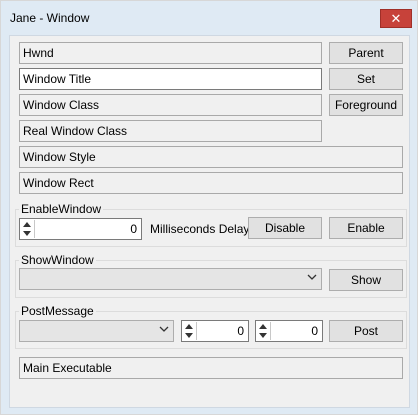 The image size is (420, 417). What do you see at coordinates (58, 183) in the screenshot?
I see `window-rect-text: Window Rect` at bounding box center [58, 183].